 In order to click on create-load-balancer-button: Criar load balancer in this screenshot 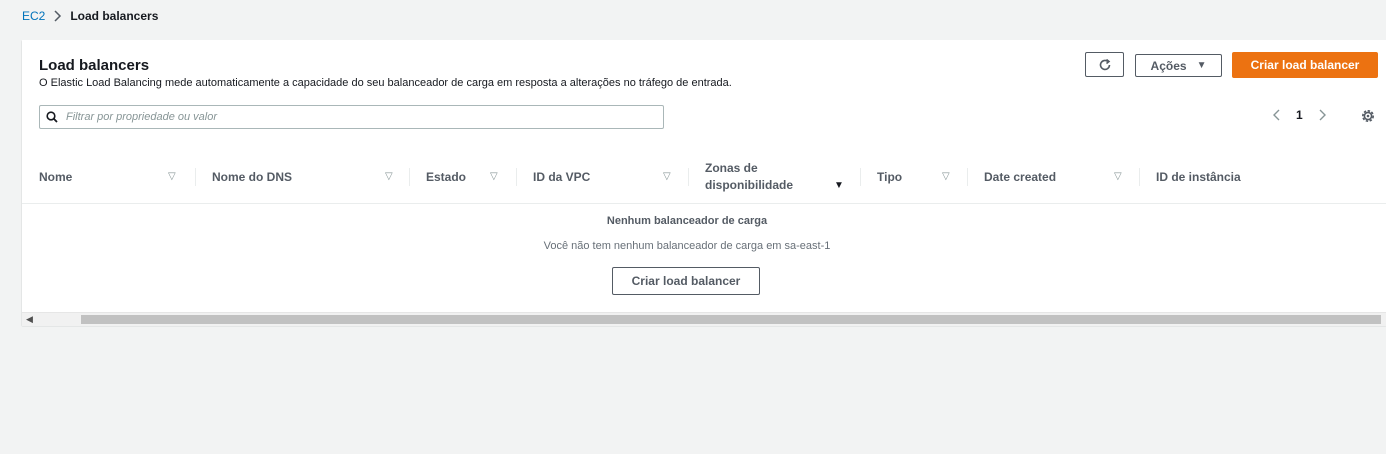, I will do `click(1305, 65)`.